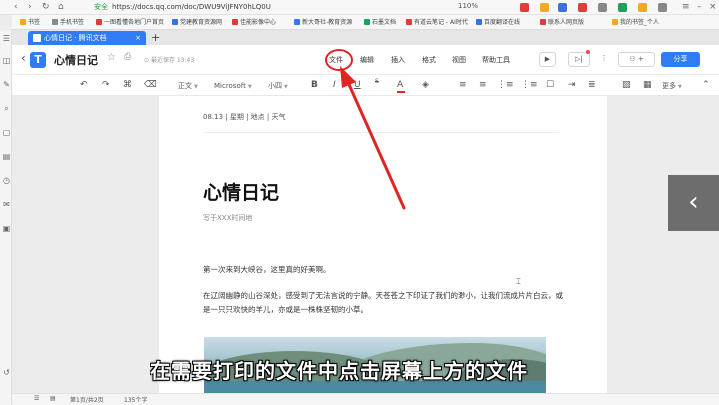 This screenshot has width=719, height=405. I want to click on bookmark-item: 我的书签_个人, so click(635, 22).